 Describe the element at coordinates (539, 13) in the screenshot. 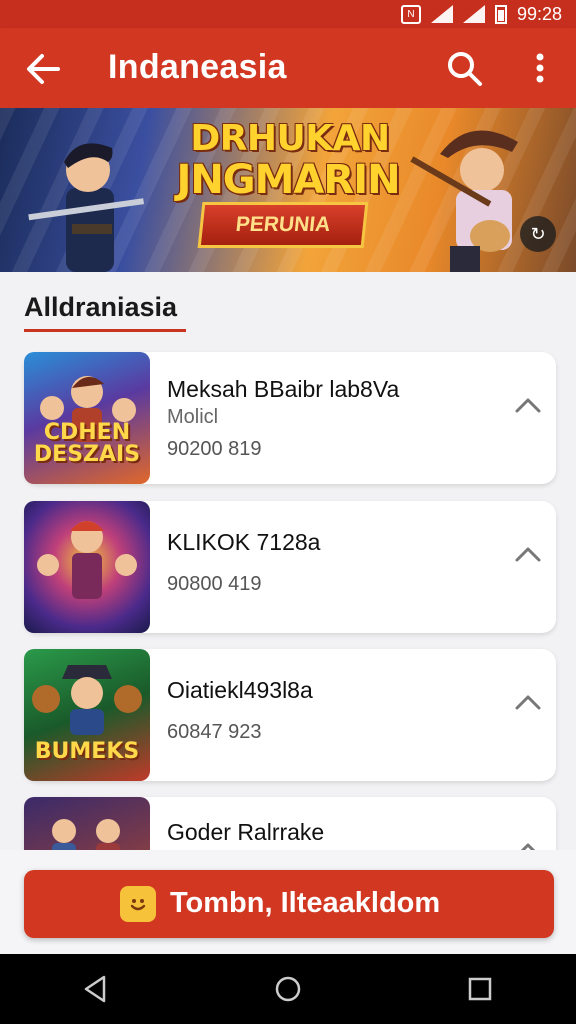

I see `status-time: 99:28` at that location.